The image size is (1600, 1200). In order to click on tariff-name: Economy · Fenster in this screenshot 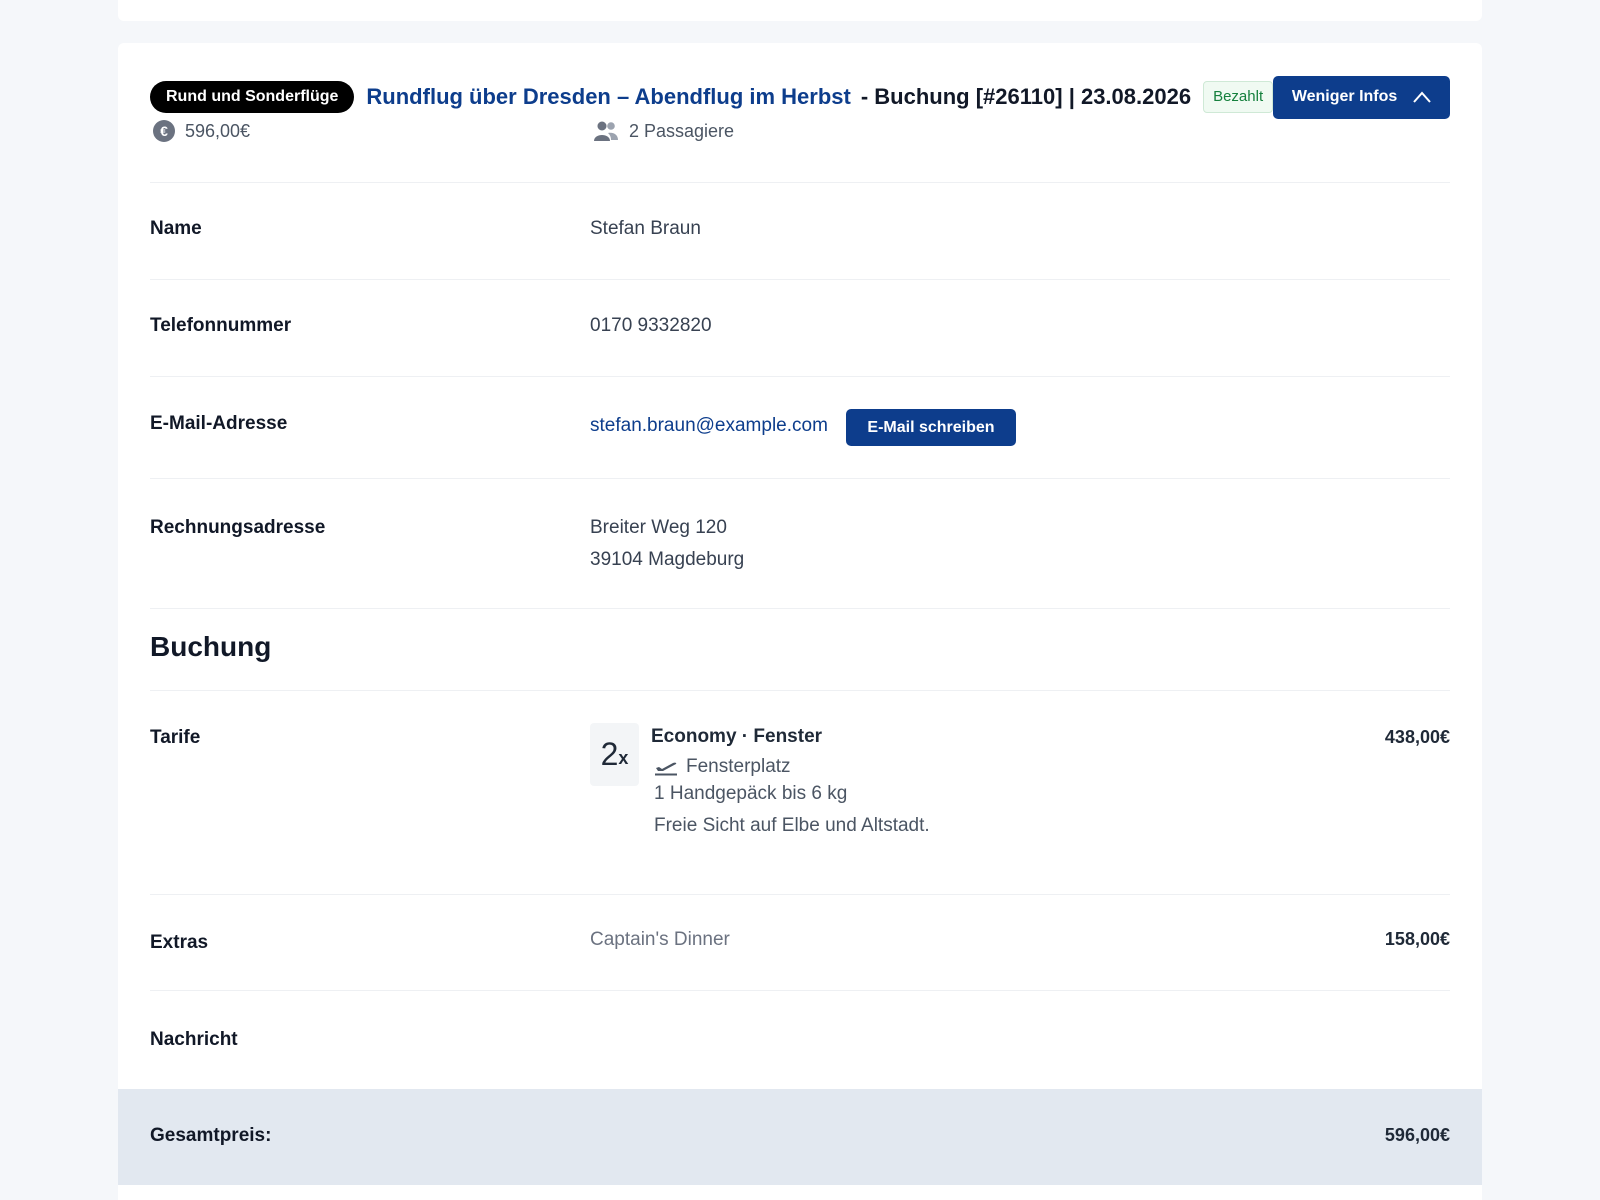, I will do `click(737, 736)`.